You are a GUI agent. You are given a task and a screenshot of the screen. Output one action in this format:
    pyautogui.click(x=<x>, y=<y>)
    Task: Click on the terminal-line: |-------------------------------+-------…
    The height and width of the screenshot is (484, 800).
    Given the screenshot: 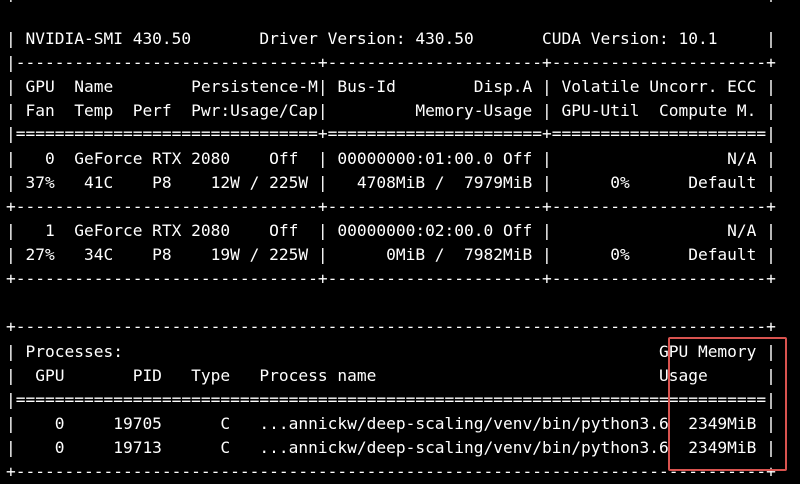 What is the action you would take?
    pyautogui.click(x=391, y=62)
    